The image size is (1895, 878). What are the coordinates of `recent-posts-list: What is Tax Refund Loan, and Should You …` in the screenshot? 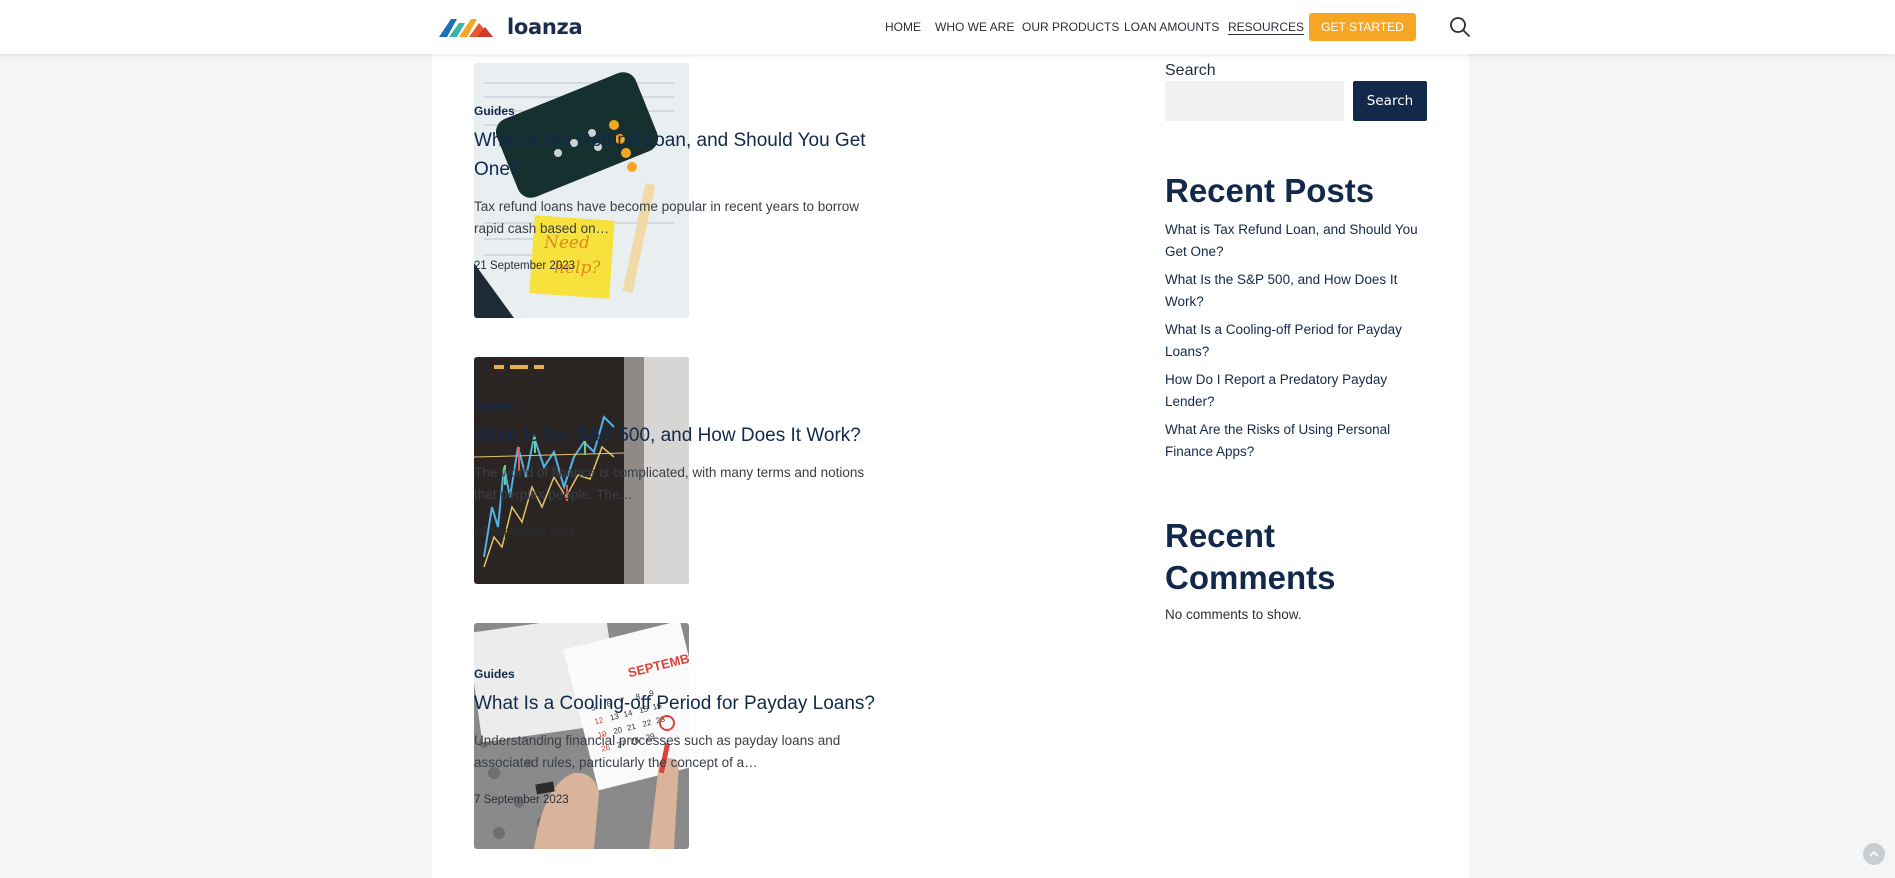 It's located at (1292, 344).